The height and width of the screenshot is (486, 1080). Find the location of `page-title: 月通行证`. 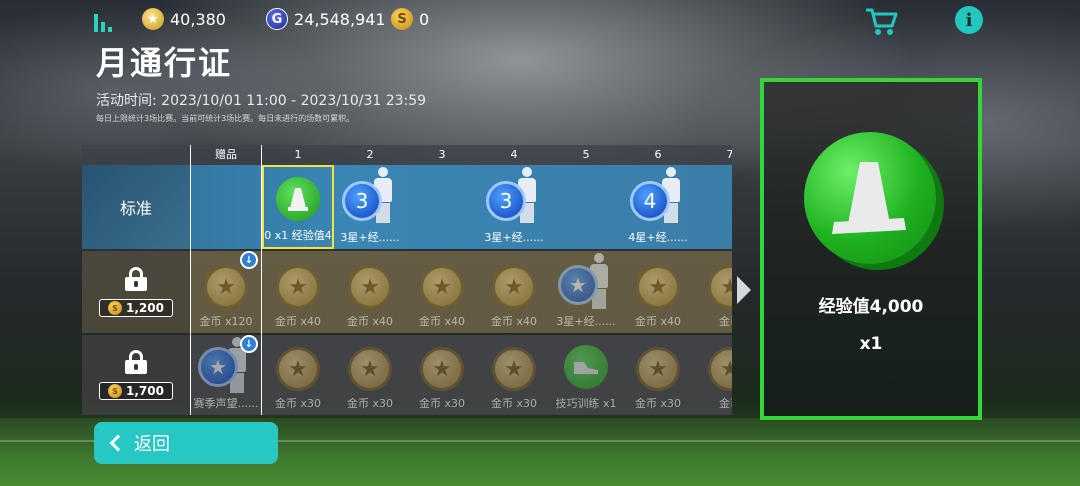

page-title: 月通行证 is located at coordinates (164, 63).